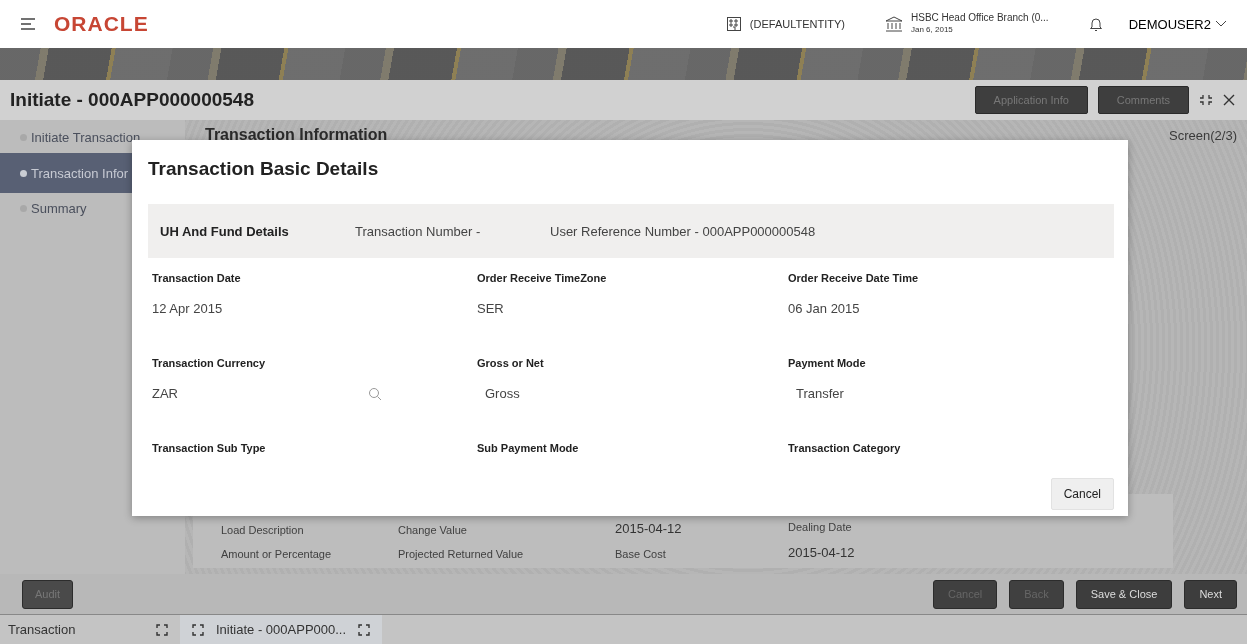 The image size is (1247, 644). Describe the element at coordinates (797, 24) in the screenshot. I see `entity-label: (DEFAULTENTITY)` at that location.